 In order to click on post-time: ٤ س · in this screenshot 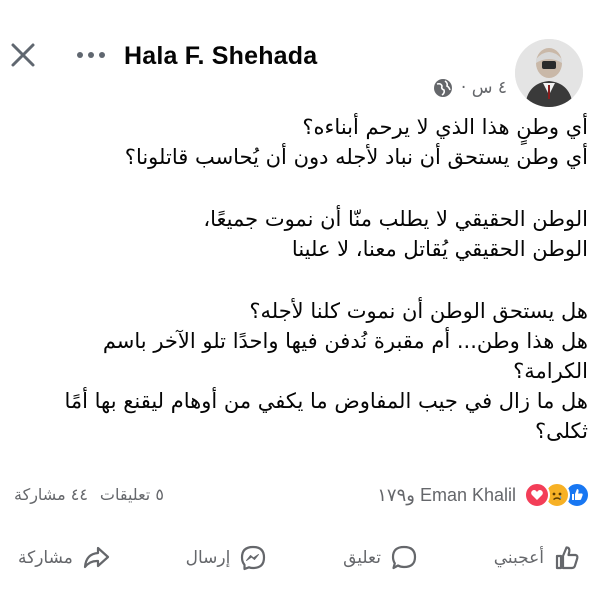, I will do `click(484, 88)`.